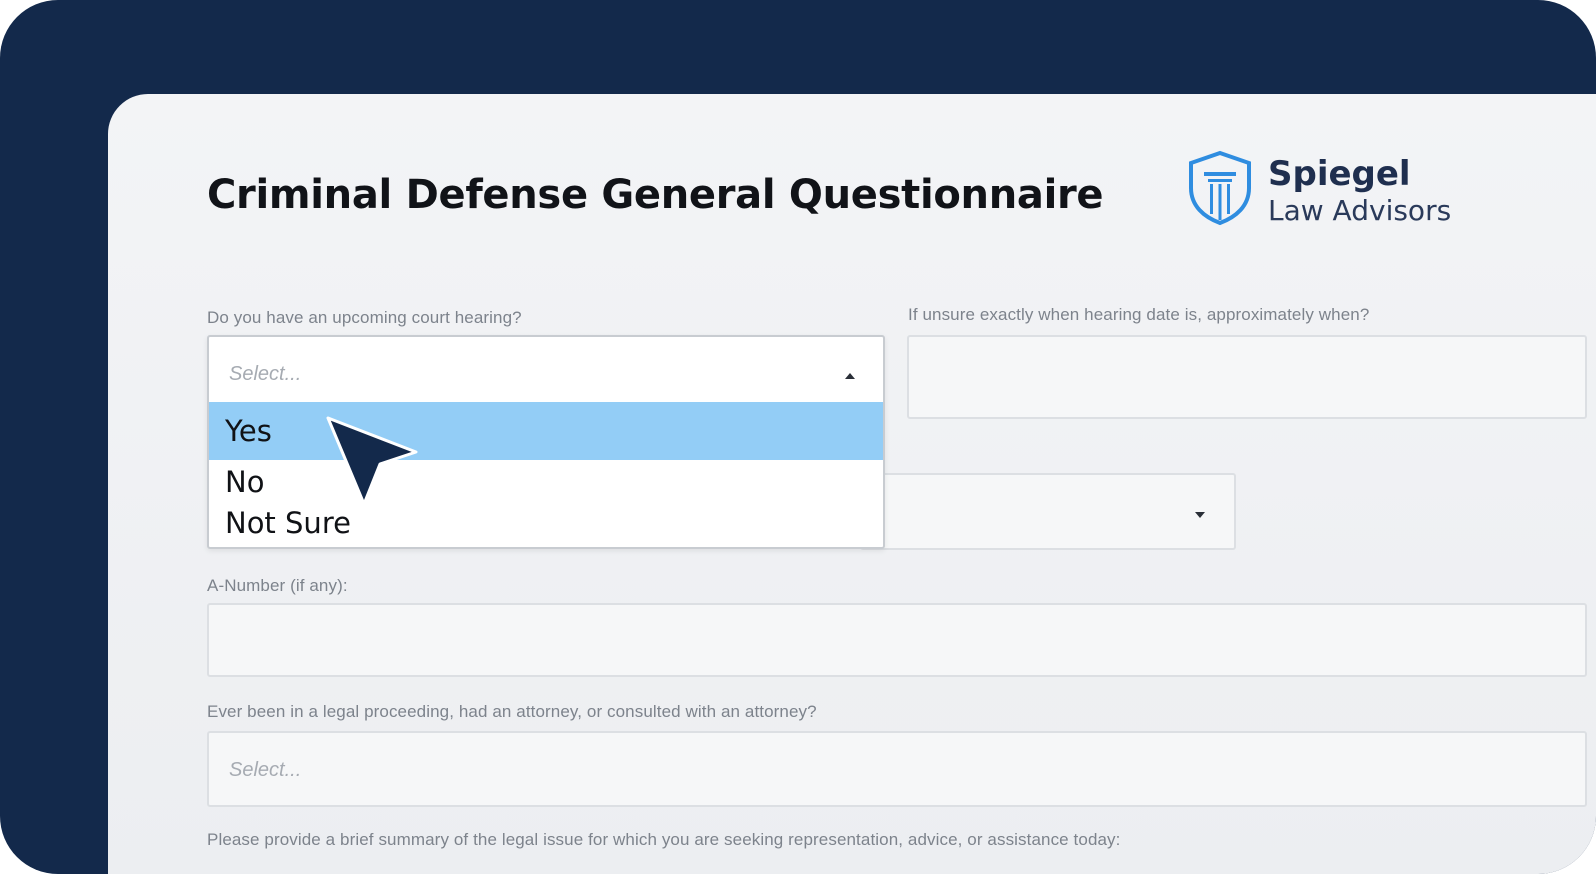 The height and width of the screenshot is (874, 1596). What do you see at coordinates (372, 461) in the screenshot?
I see `mouse-cursor-icon` at bounding box center [372, 461].